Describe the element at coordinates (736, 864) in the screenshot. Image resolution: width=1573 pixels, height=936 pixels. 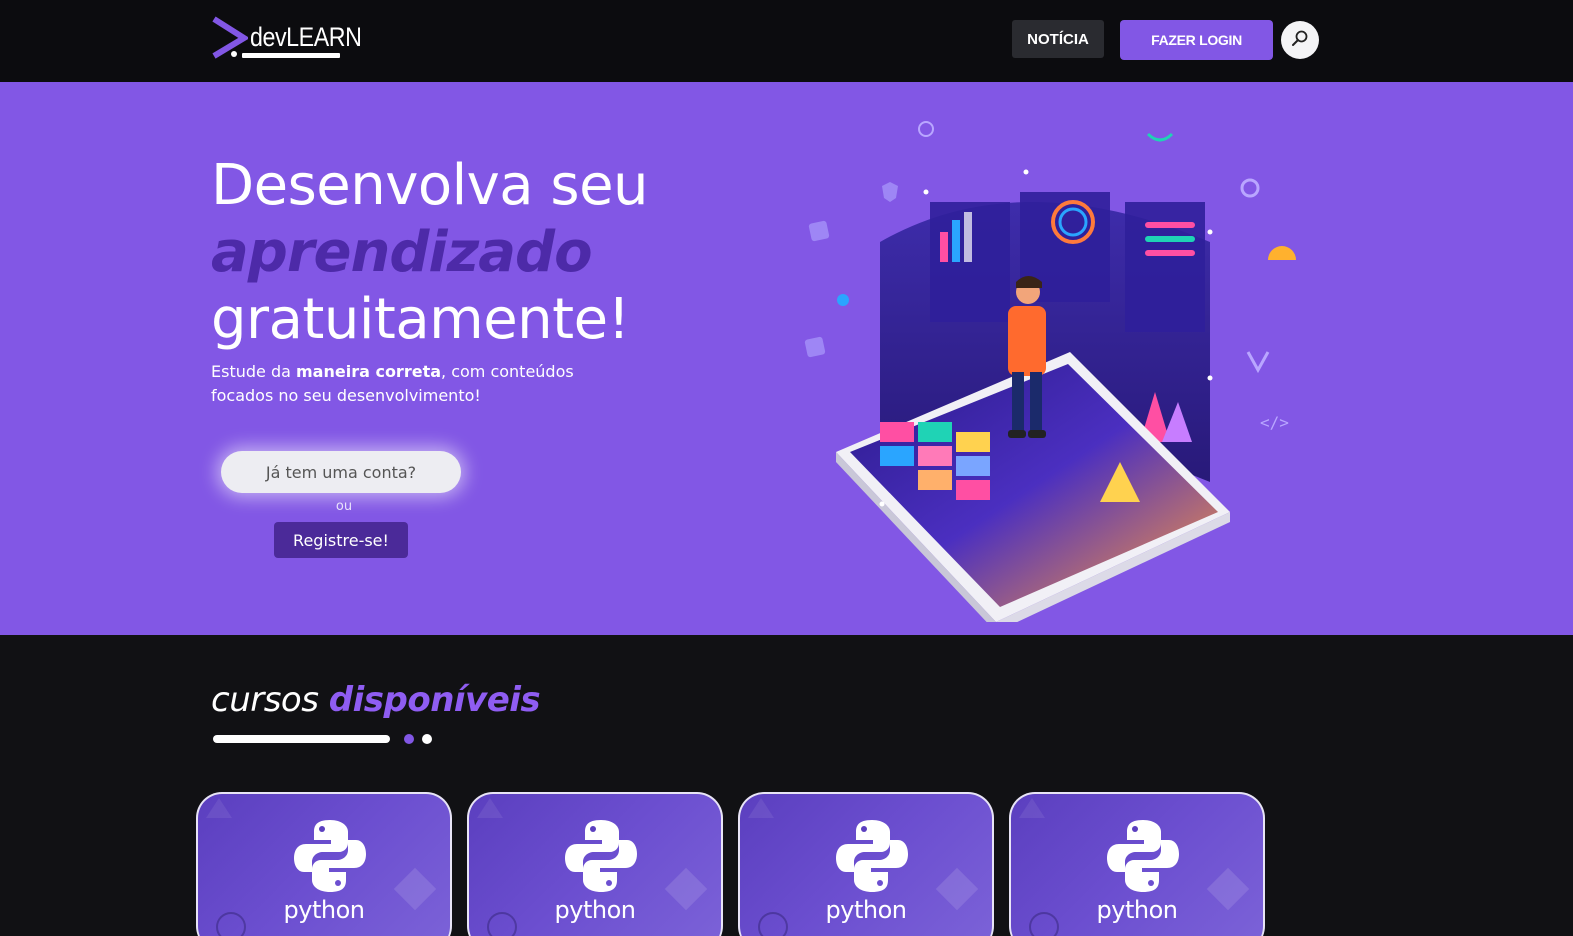
I see `course-cards: python python python python` at that location.